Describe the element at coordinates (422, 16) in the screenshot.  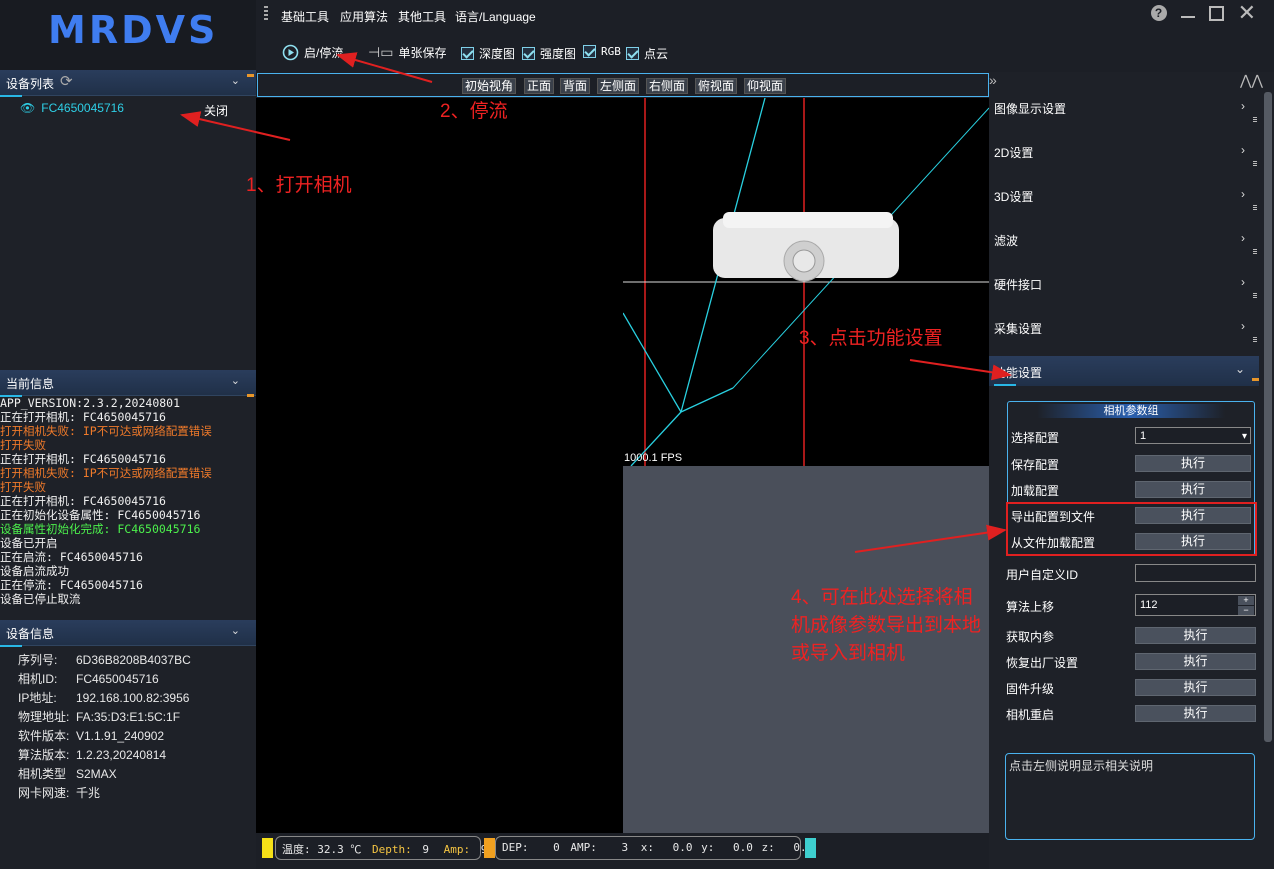
I see `menu-other-tools: 其他工具` at that location.